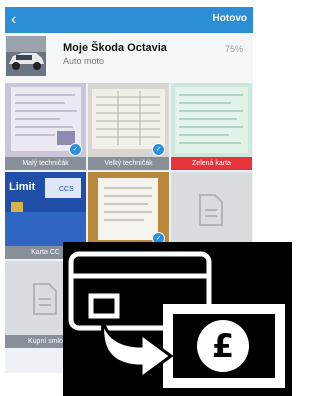 This screenshot has height=396, width=320. What do you see at coordinates (211, 120) in the screenshot?
I see `document-photo` at bounding box center [211, 120].